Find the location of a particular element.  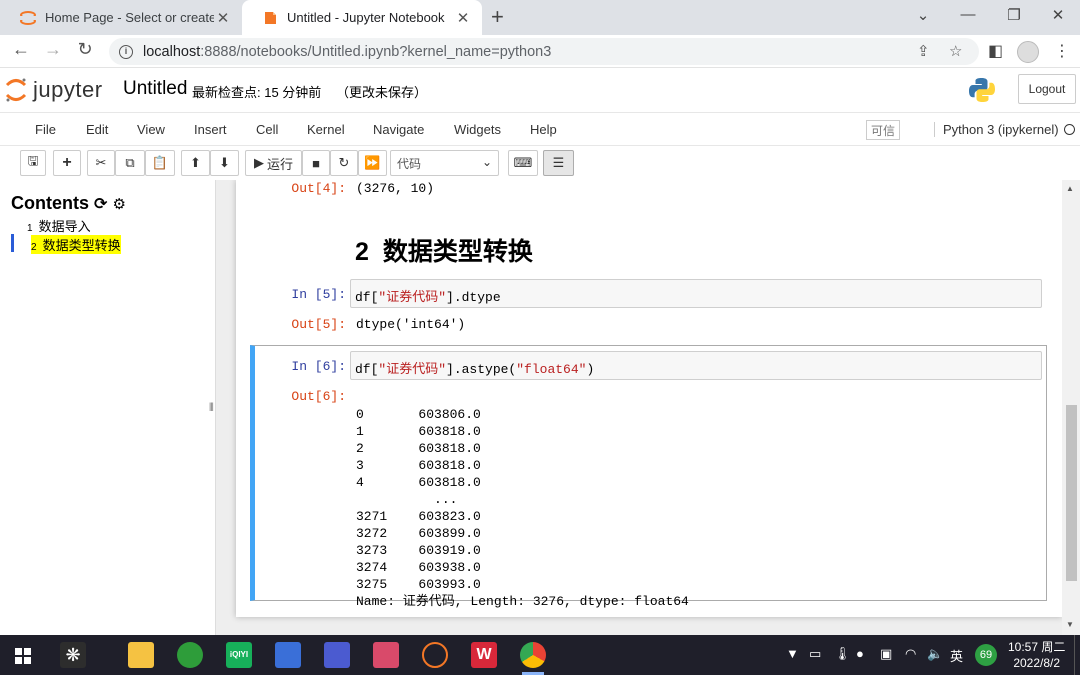

menu-file: File is located at coordinates (45, 129).